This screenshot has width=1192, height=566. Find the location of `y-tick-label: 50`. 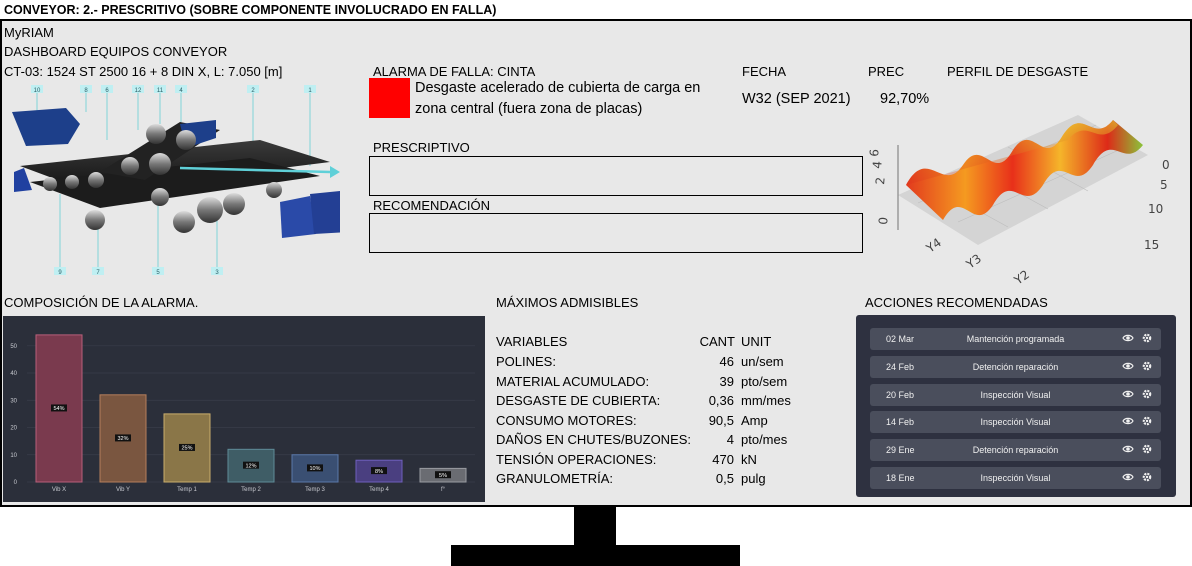

y-tick-label: 50 is located at coordinates (13, 347).